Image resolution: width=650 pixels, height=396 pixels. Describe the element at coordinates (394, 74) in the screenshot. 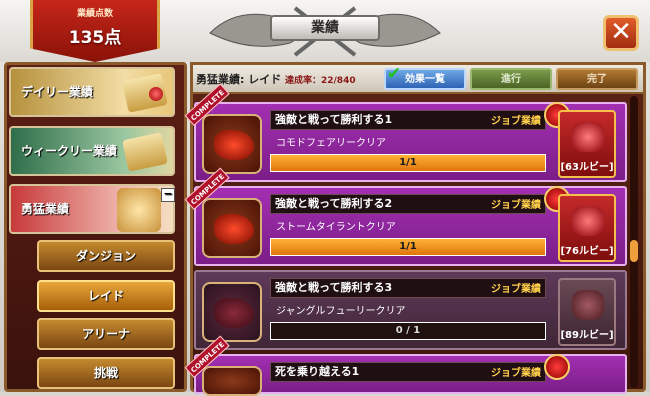

I see `check-icon: ✔` at that location.